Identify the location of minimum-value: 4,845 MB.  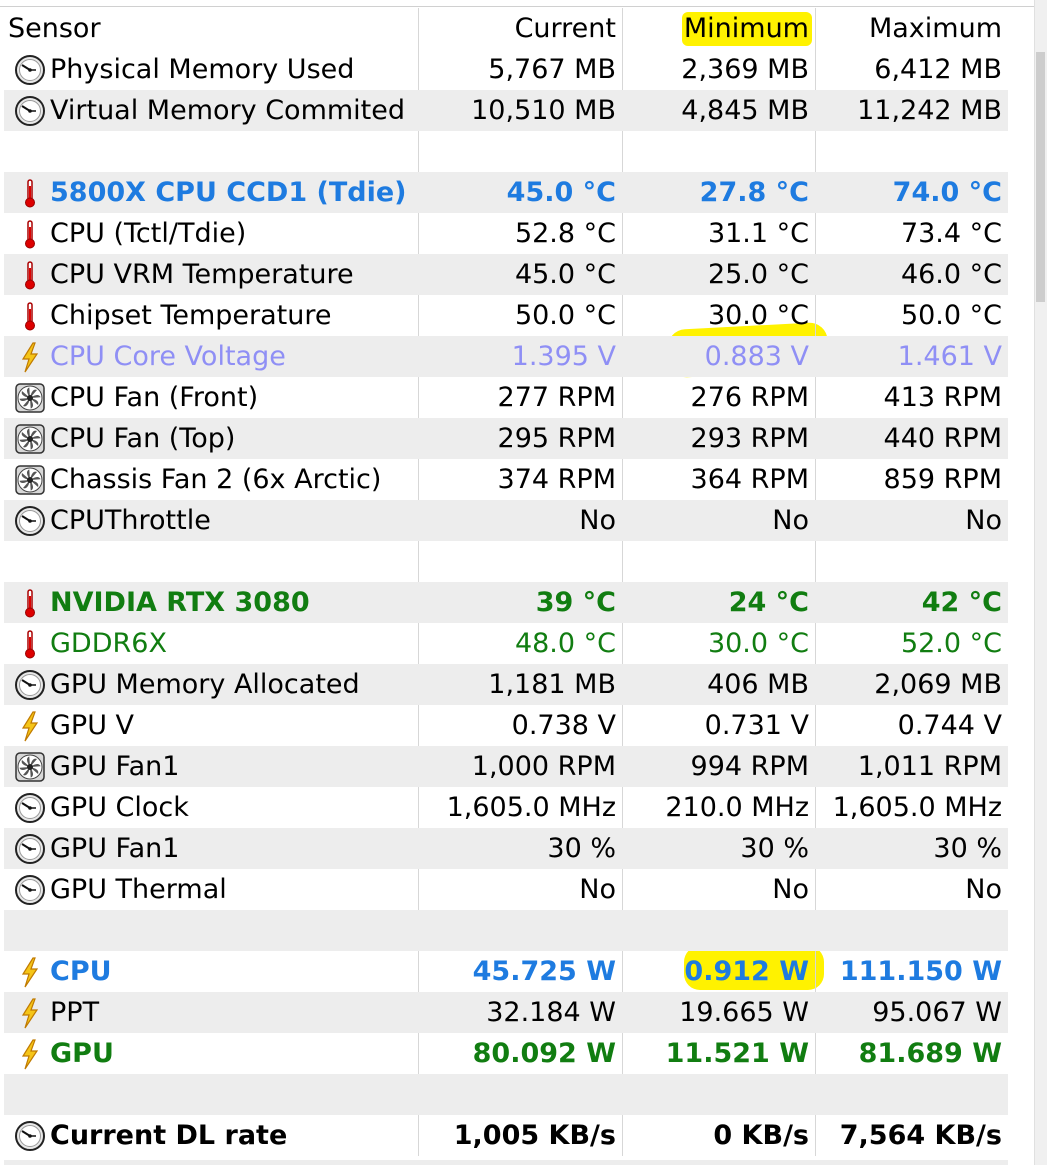
(745, 110).